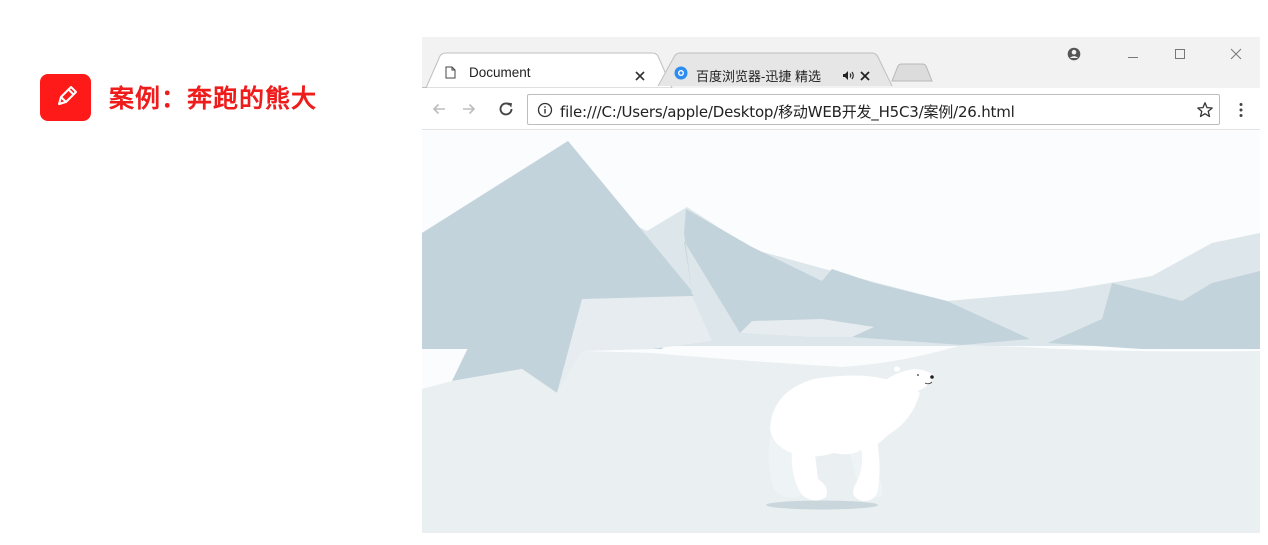 The image size is (1268, 545). What do you see at coordinates (848, 77) in the screenshot?
I see `audio-icon` at bounding box center [848, 77].